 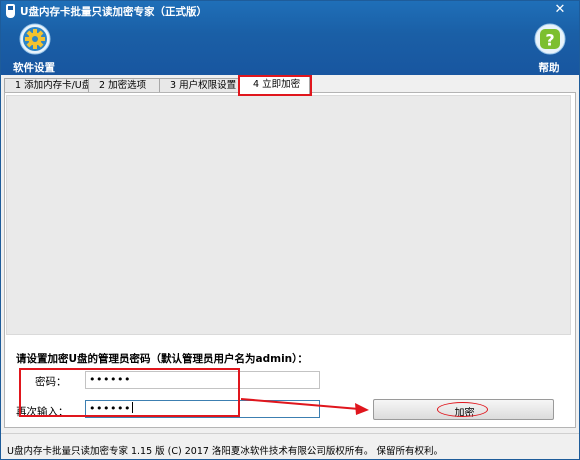 I want to click on help-button: ? 帮助, so click(x=549, y=49).